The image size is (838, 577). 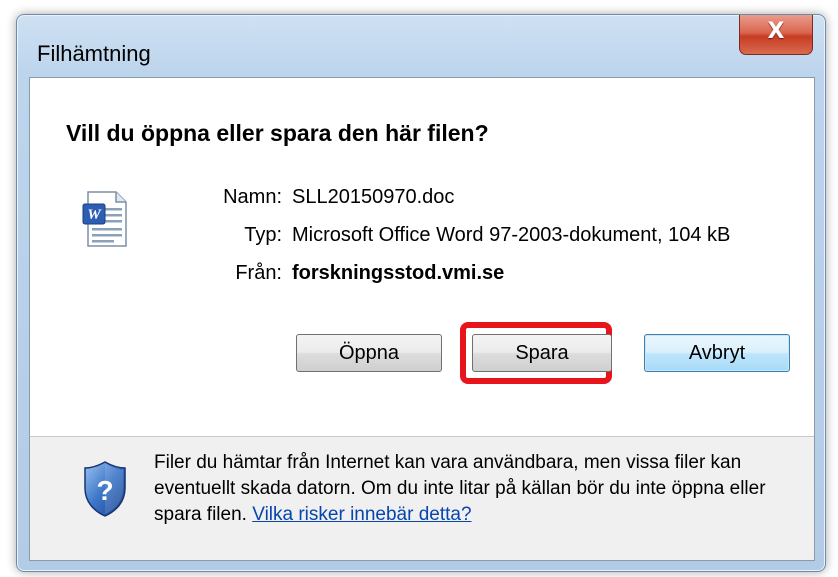 I want to click on close-button: X, so click(x=776, y=35).